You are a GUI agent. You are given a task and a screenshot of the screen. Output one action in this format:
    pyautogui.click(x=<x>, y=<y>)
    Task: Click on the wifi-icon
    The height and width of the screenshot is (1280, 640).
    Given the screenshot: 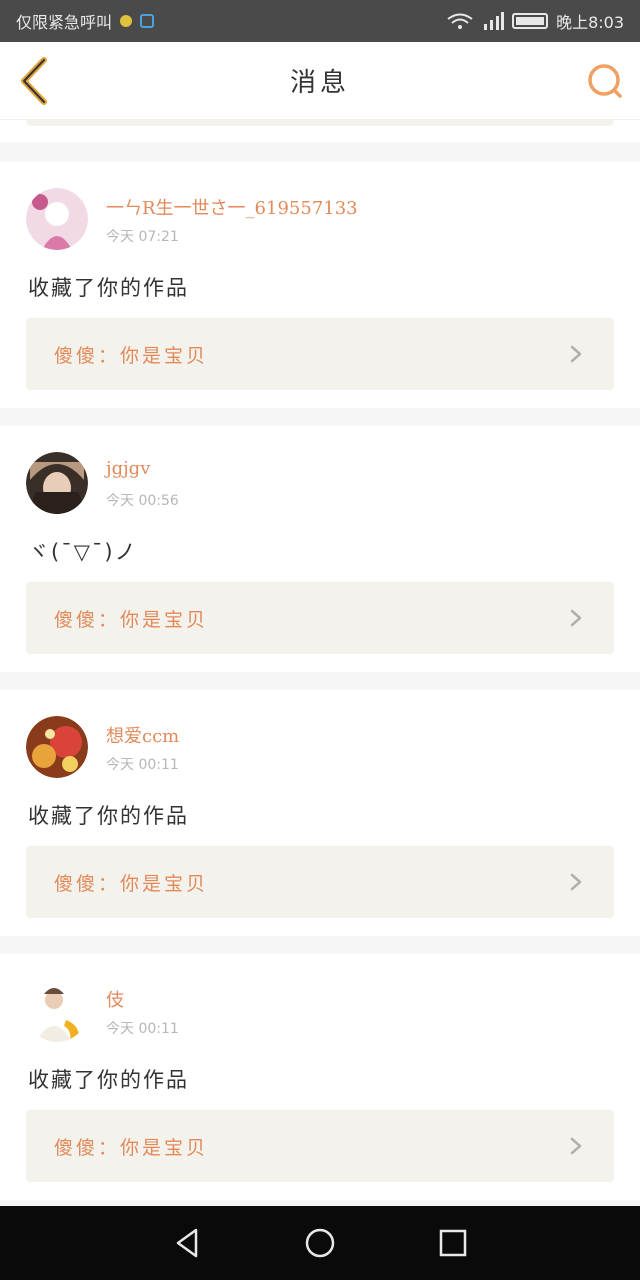 What is the action you would take?
    pyautogui.click(x=460, y=21)
    